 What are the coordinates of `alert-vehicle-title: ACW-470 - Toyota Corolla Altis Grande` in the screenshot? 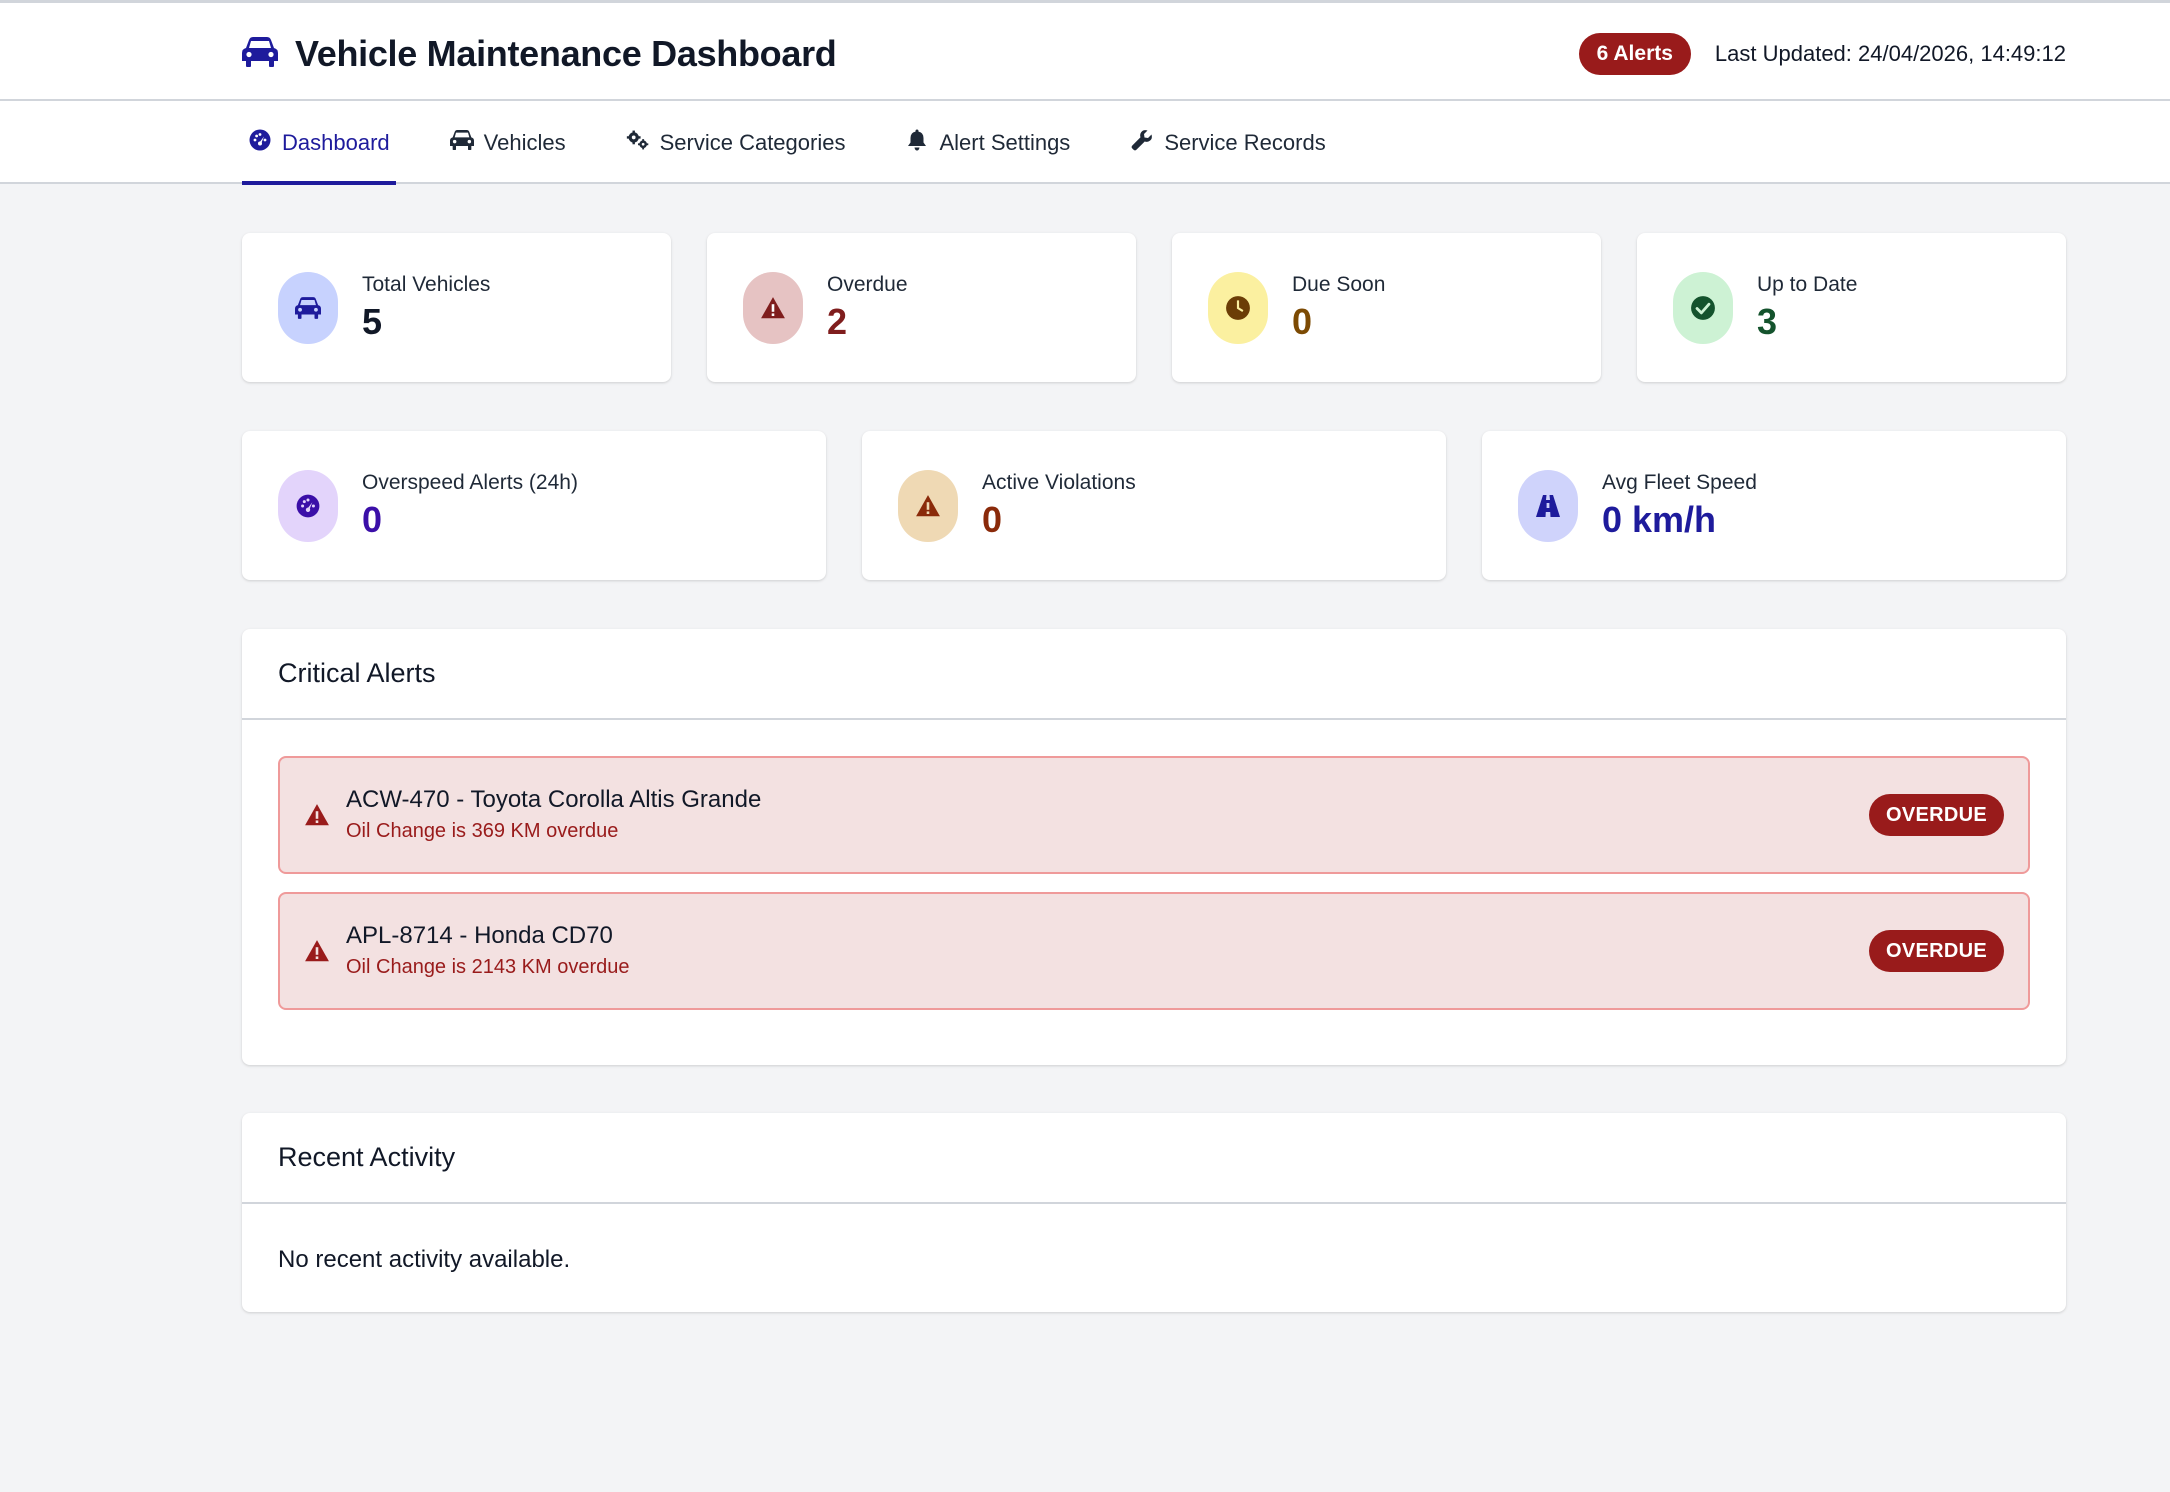 It's located at (554, 799).